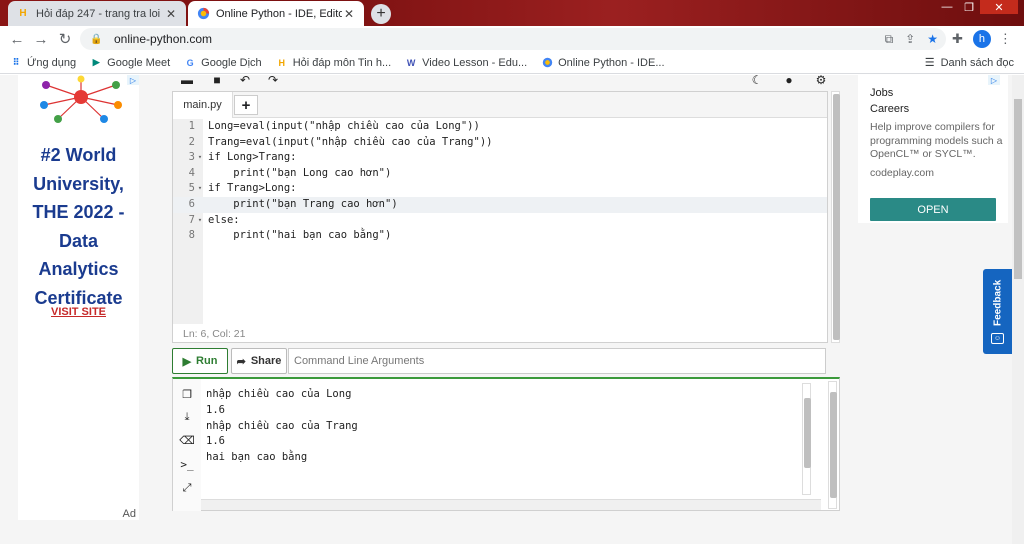 This screenshot has height=544, width=1024. I want to click on dark-mode-moon-icon: ☾, so click(757, 81).